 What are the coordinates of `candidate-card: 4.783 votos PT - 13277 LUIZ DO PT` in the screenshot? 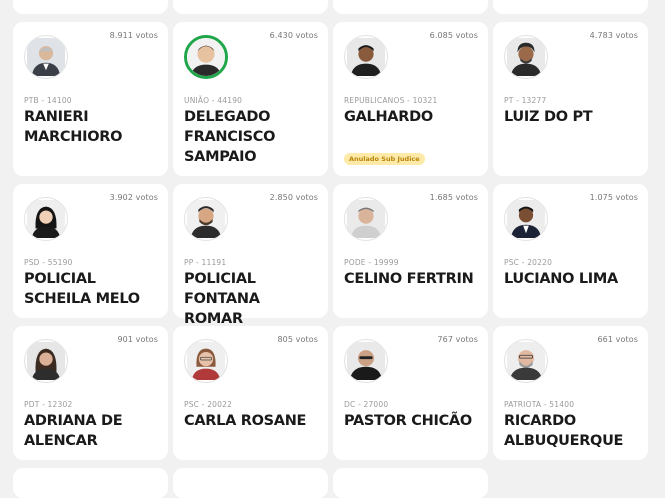 It's located at (570, 99).